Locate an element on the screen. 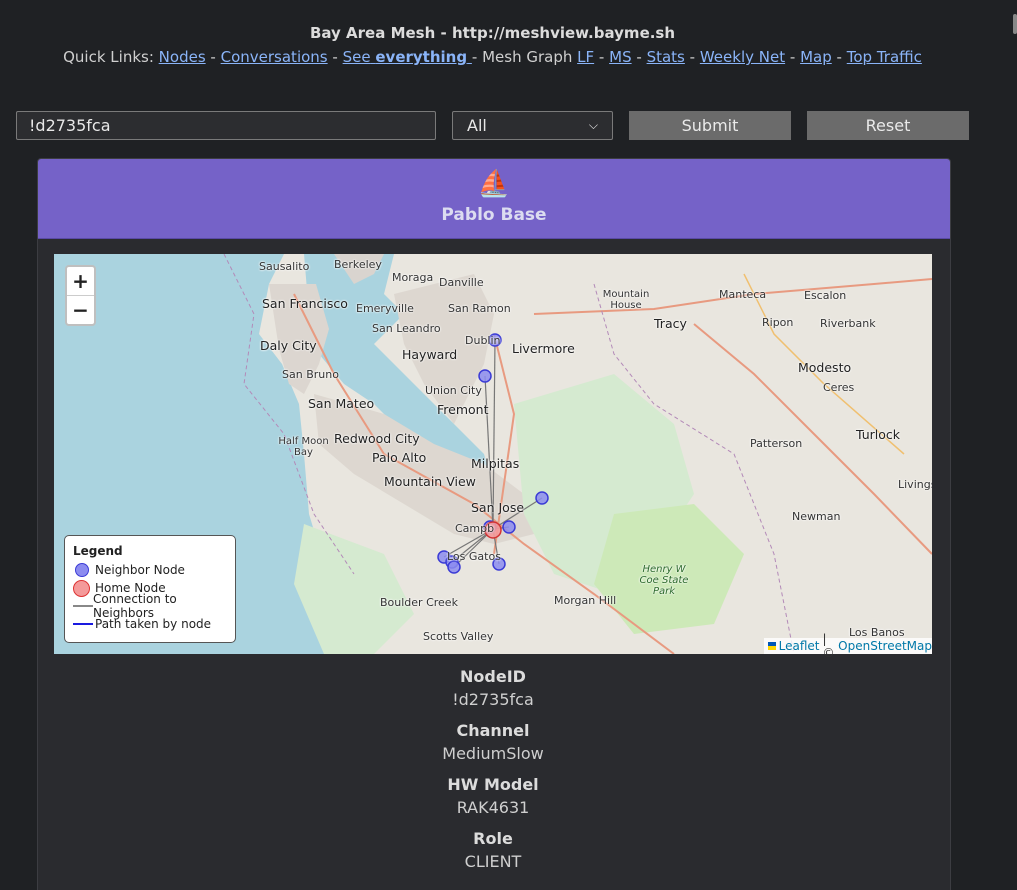 The image size is (1017, 890). detail-label: Role is located at coordinates (493, 838).